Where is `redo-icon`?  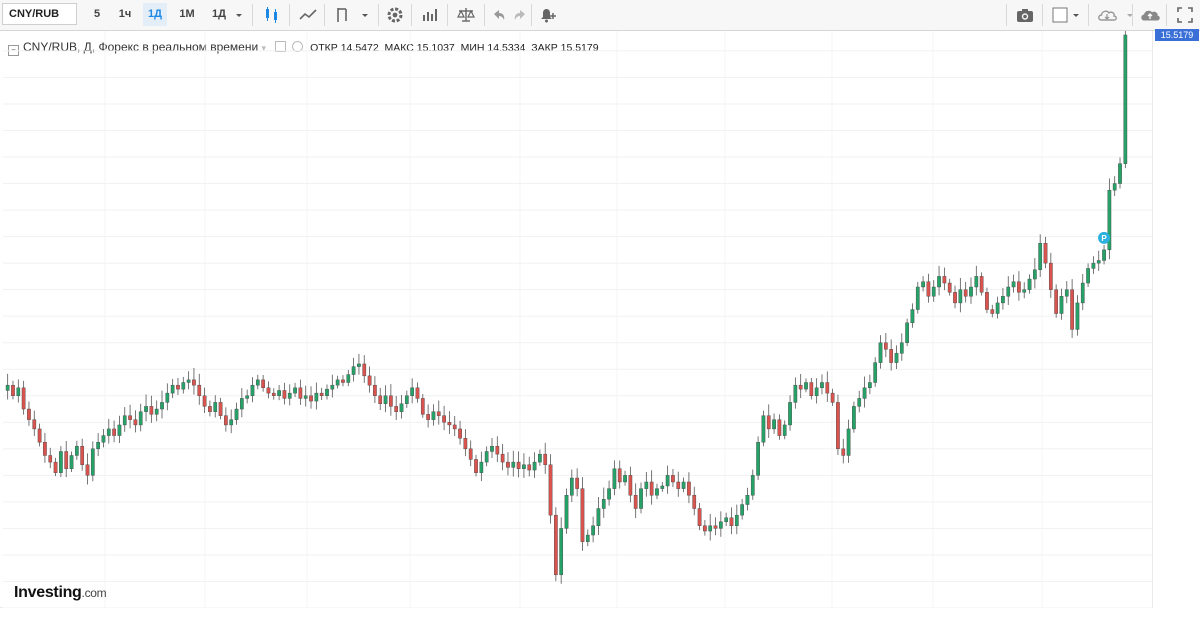
redo-icon is located at coordinates (520, 15).